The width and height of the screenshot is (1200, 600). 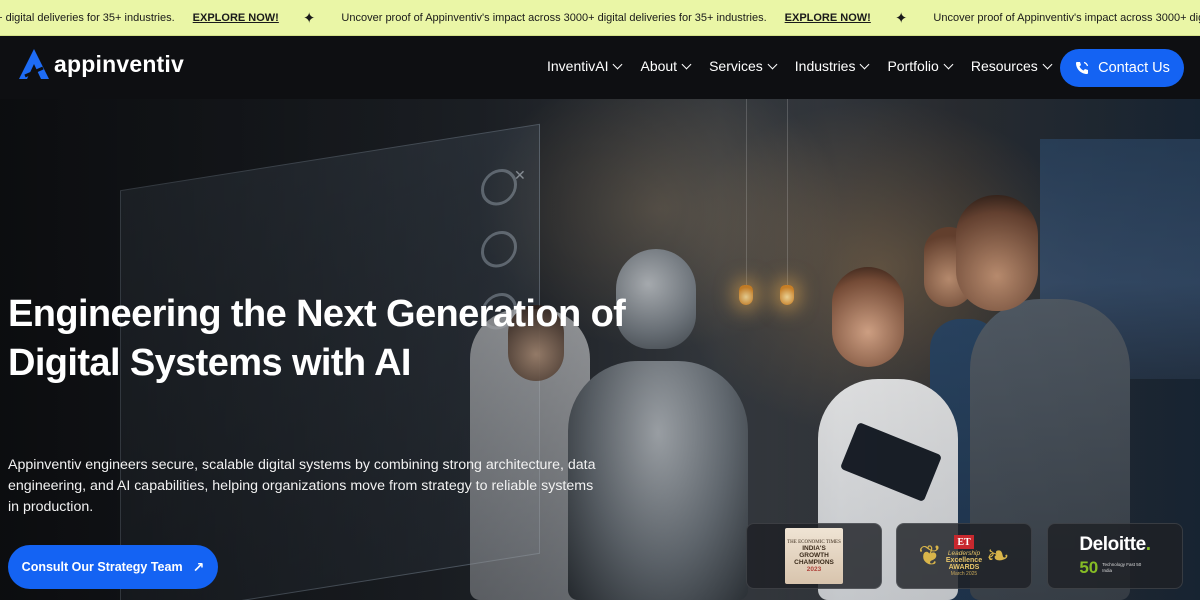 What do you see at coordinates (736, 66) in the screenshot?
I see `nav-item-label: Services` at bounding box center [736, 66].